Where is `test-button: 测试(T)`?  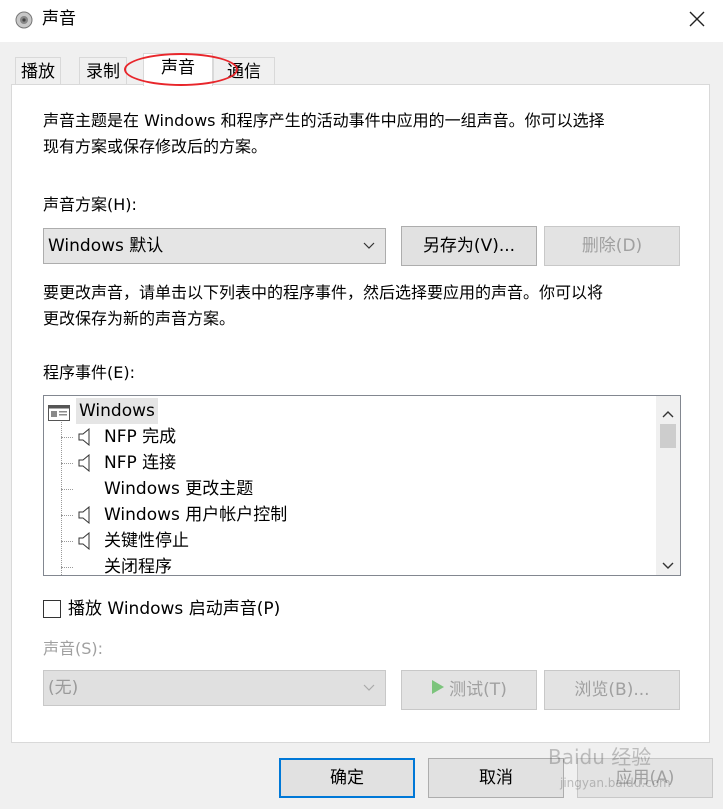
test-button: 测试(T) is located at coordinates (469, 690).